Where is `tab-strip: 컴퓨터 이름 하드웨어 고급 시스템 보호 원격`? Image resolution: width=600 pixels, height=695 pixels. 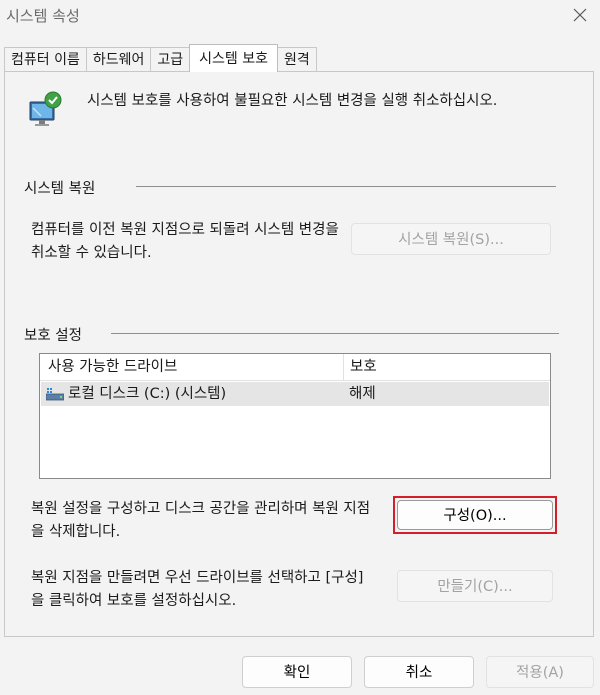
tab-strip: 컴퓨터 이름 하드웨어 고급 시스템 보호 원격 is located at coordinates (160, 58).